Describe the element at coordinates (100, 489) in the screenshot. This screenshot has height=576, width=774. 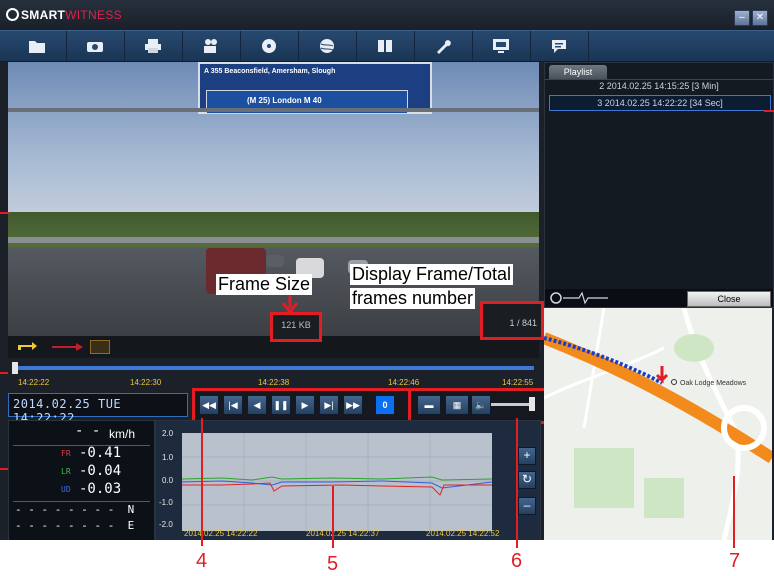
I see `ud-value: -0.03` at that location.